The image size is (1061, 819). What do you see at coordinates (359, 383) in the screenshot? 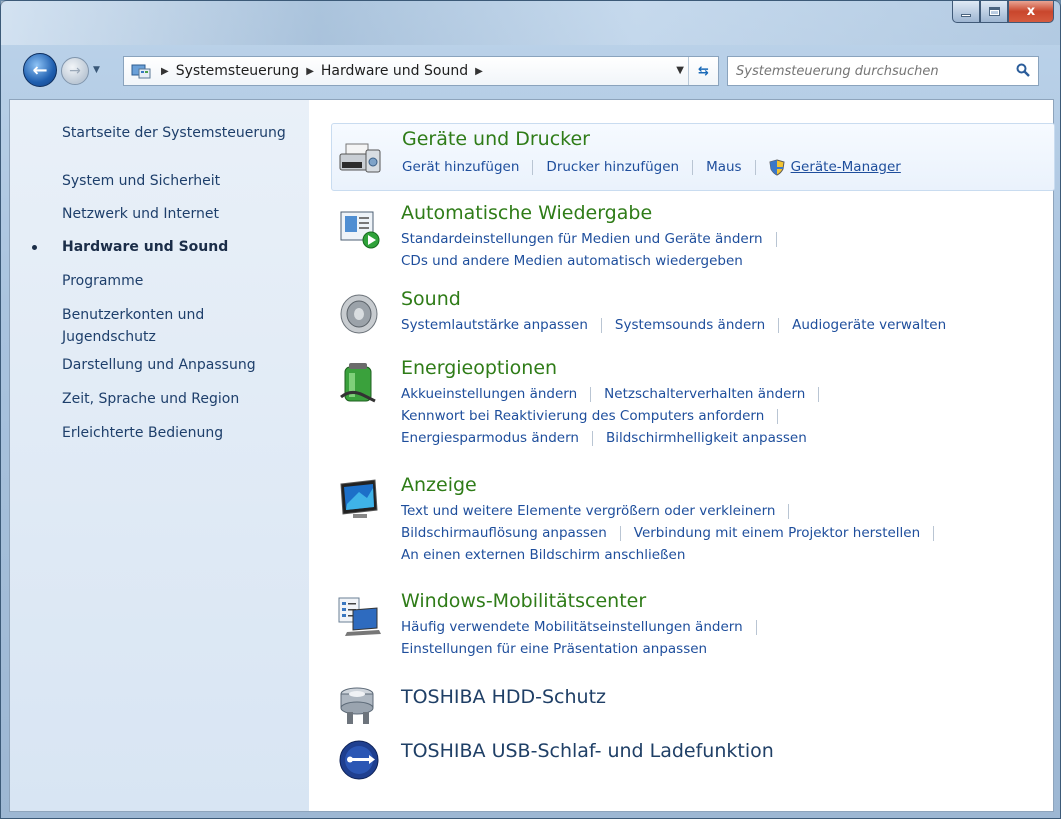
I see `battery-icon` at bounding box center [359, 383].